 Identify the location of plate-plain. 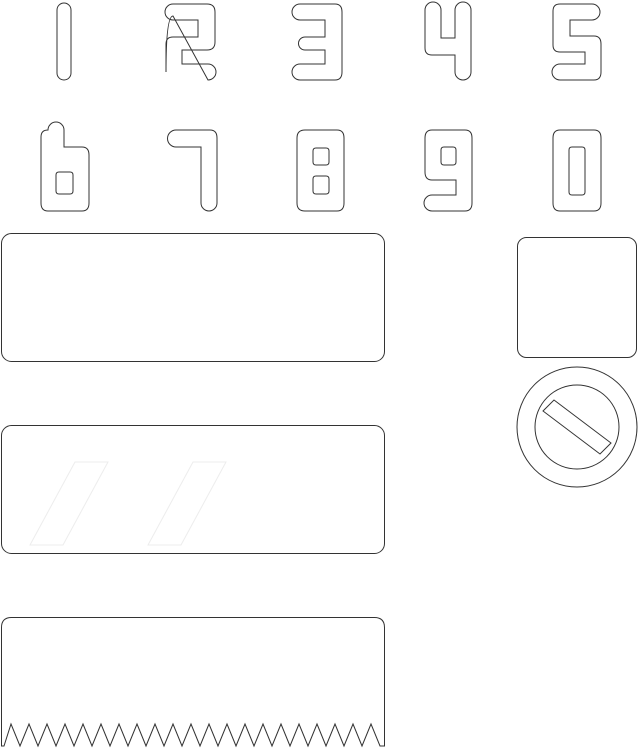
(193, 297).